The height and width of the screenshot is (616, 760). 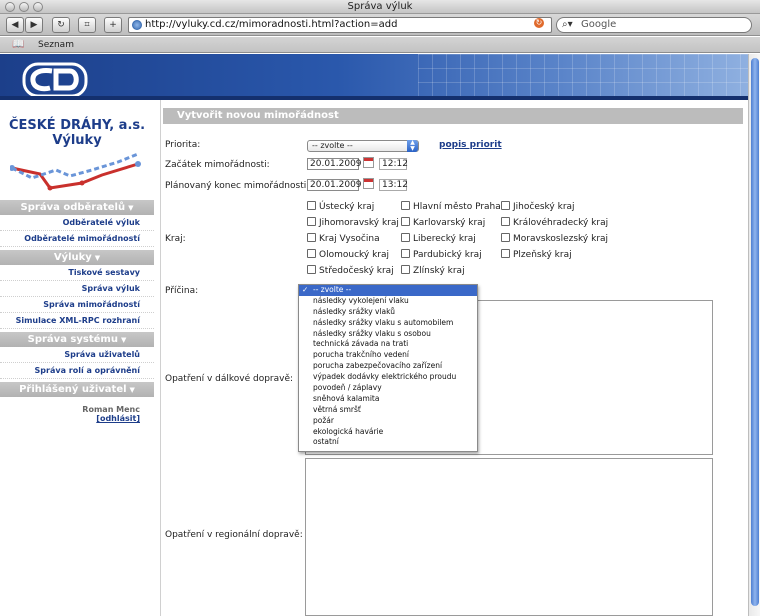 I want to click on add-bookmark-button: +, so click(x=113, y=25).